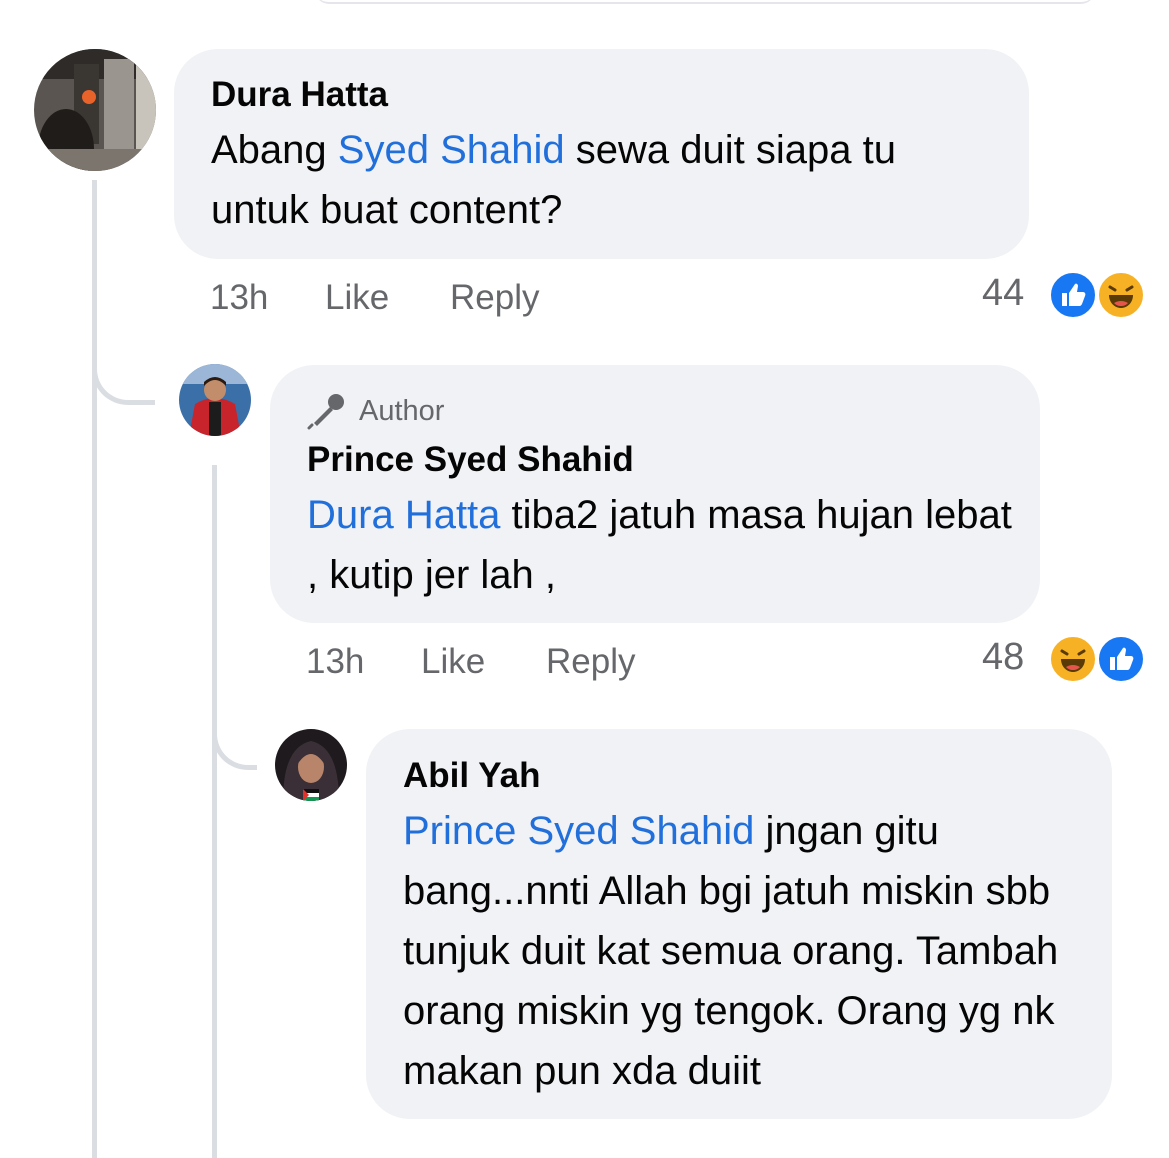 This screenshot has width=1169, height=1158. I want to click on author-badge-label: Author, so click(402, 410).